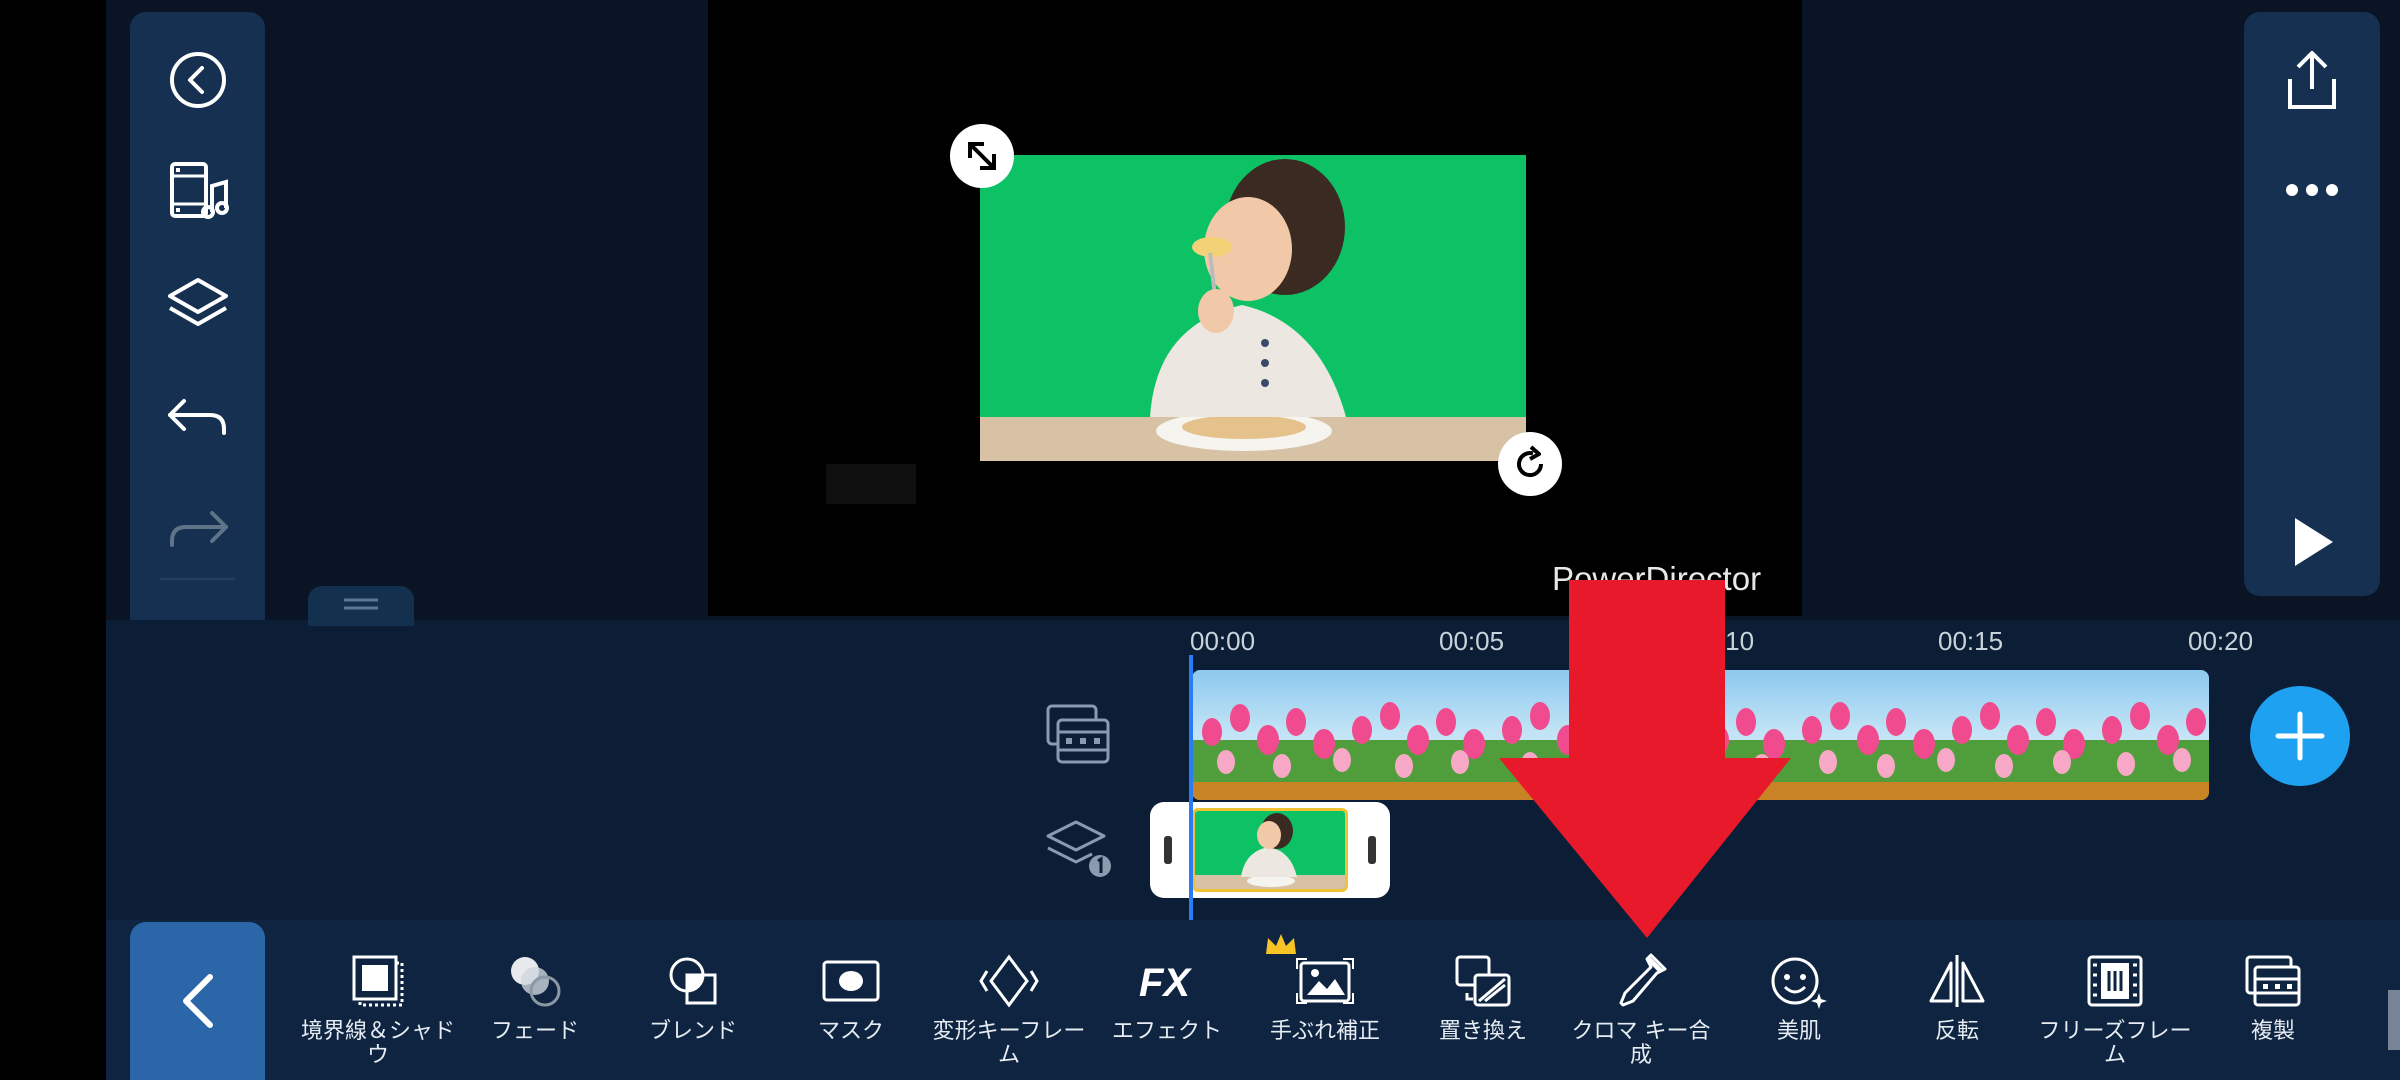  I want to click on rotate-icon, so click(1530, 461).